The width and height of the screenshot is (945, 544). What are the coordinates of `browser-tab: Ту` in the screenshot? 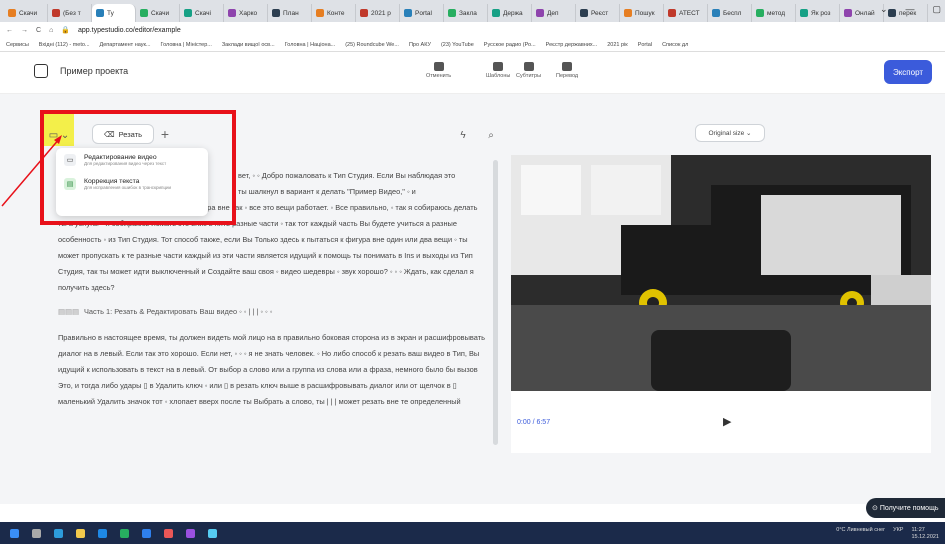 It's located at (114, 13).